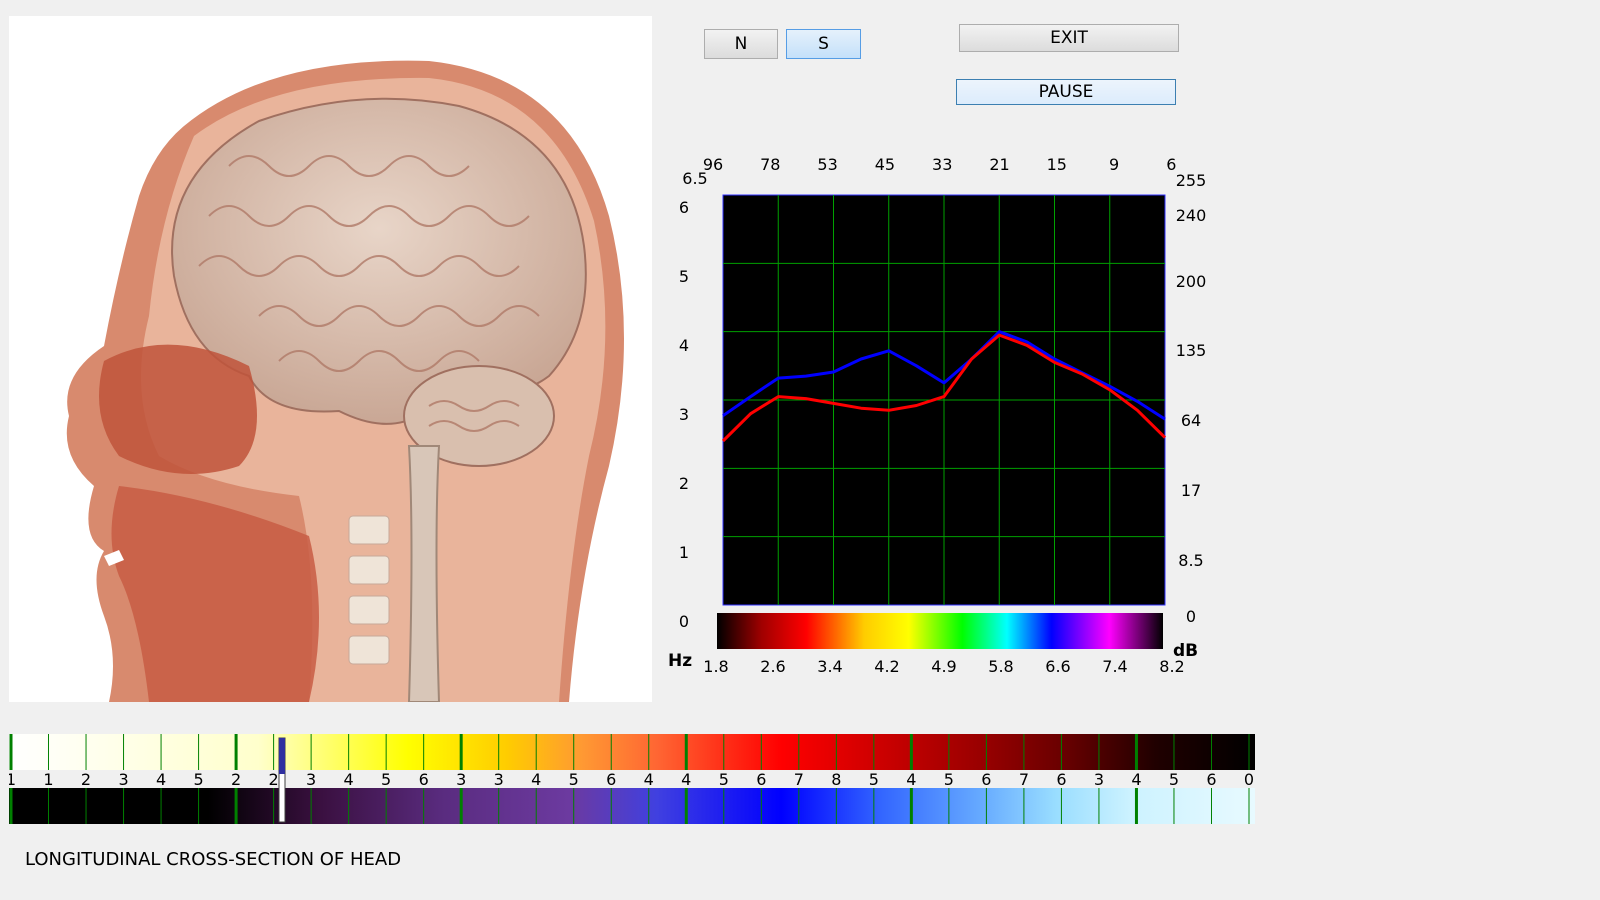 This screenshot has height=900, width=1600. I want to click on warm-gradient-strip, so click(632, 752).